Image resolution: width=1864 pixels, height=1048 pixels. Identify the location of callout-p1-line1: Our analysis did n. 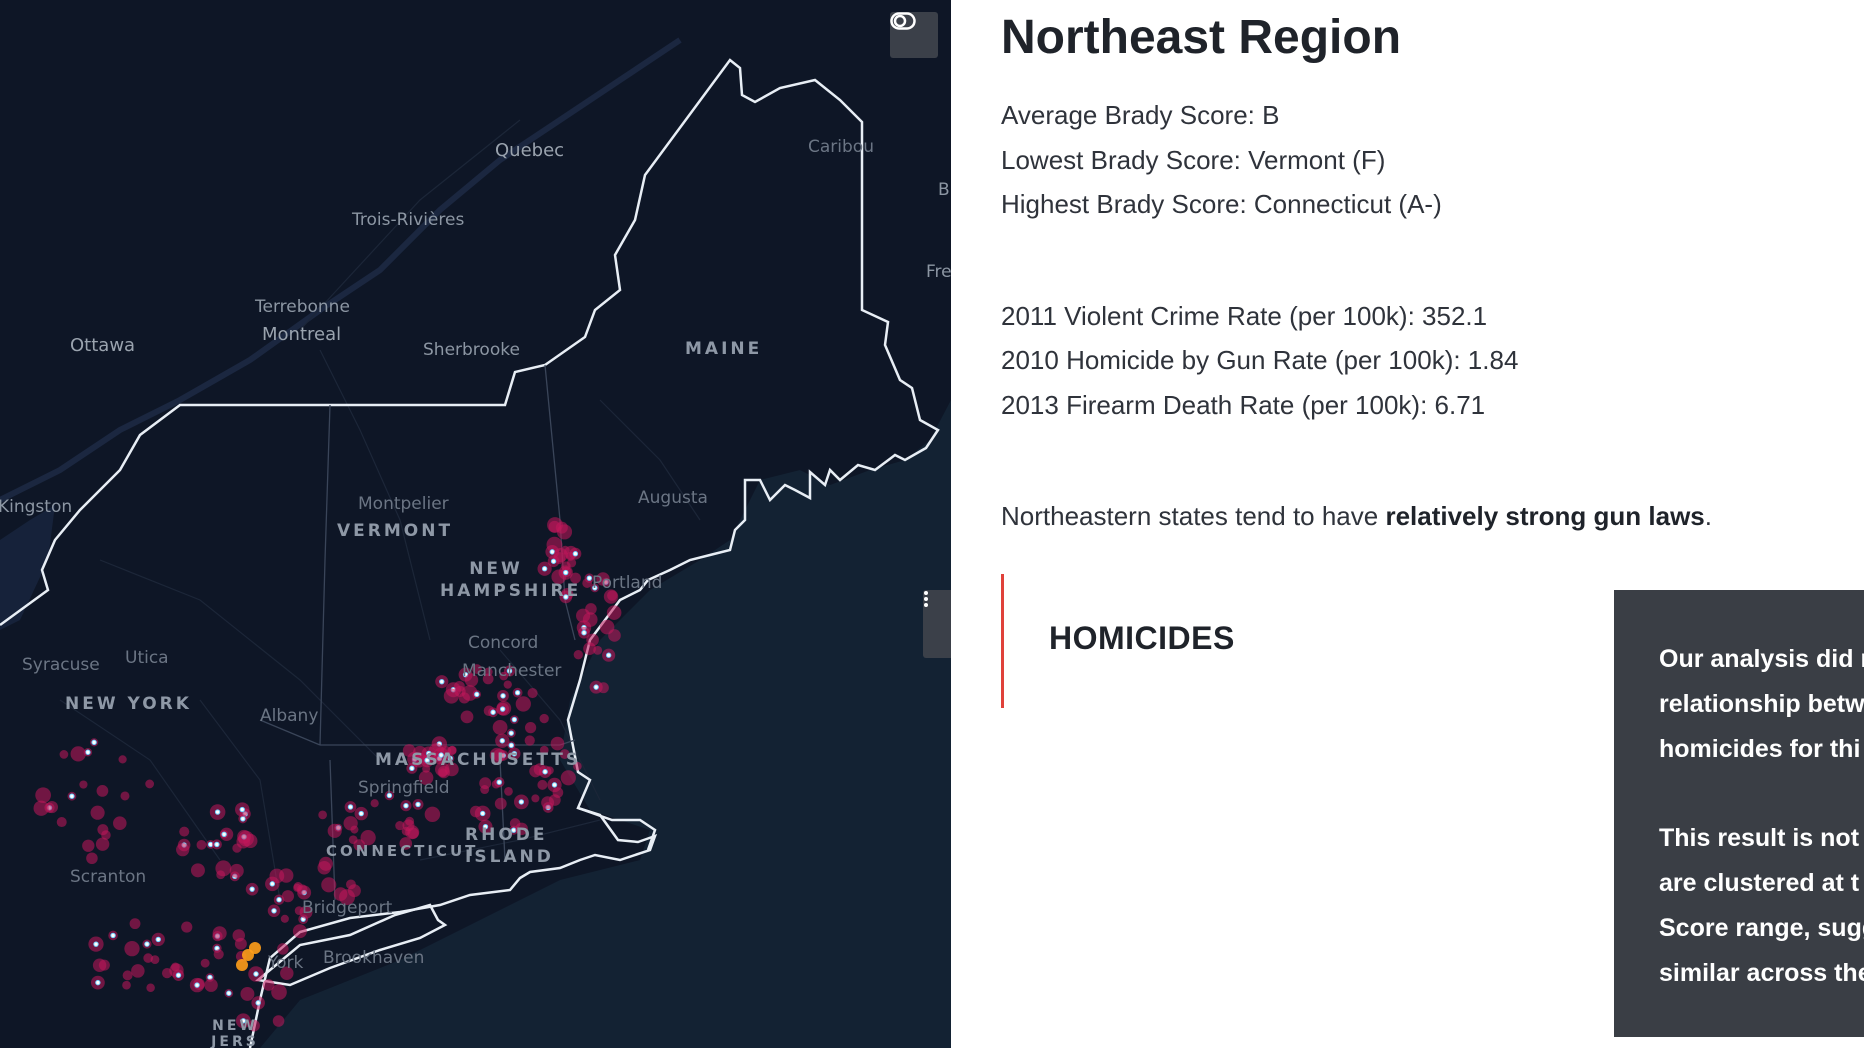
(1761, 659).